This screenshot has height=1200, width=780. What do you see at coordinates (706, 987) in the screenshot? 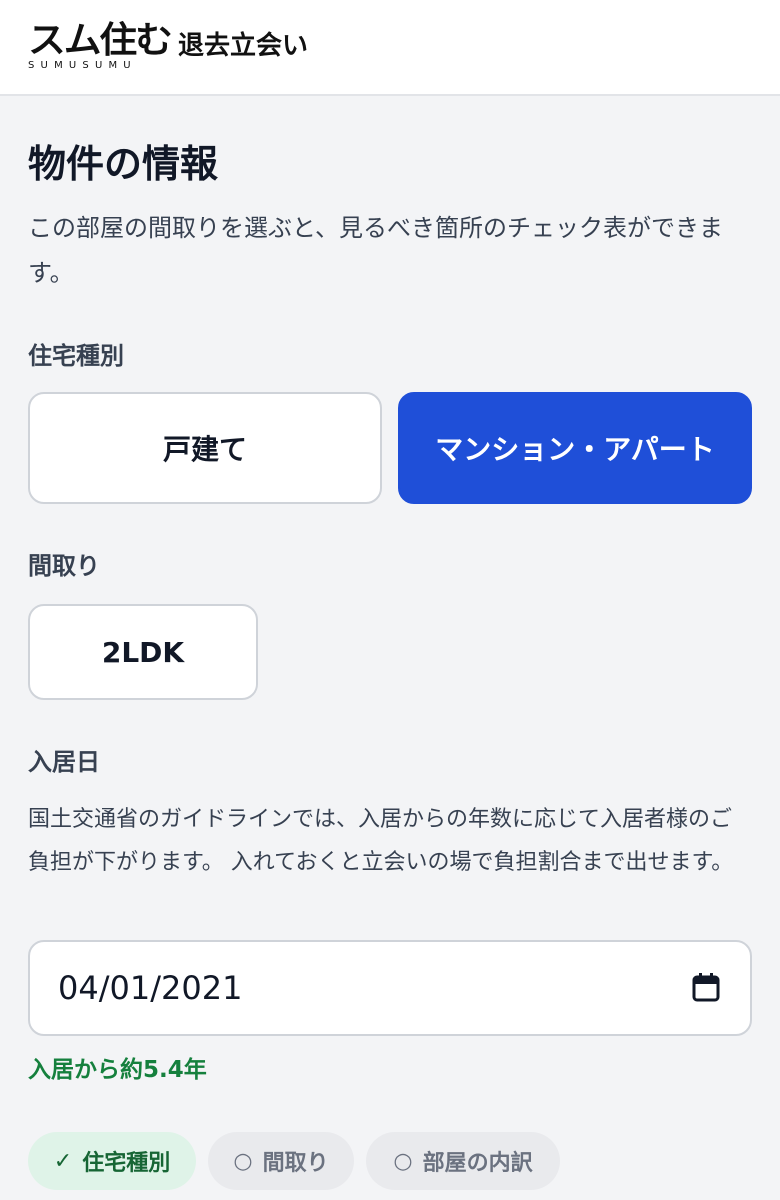
I see `calendar-icon` at bounding box center [706, 987].